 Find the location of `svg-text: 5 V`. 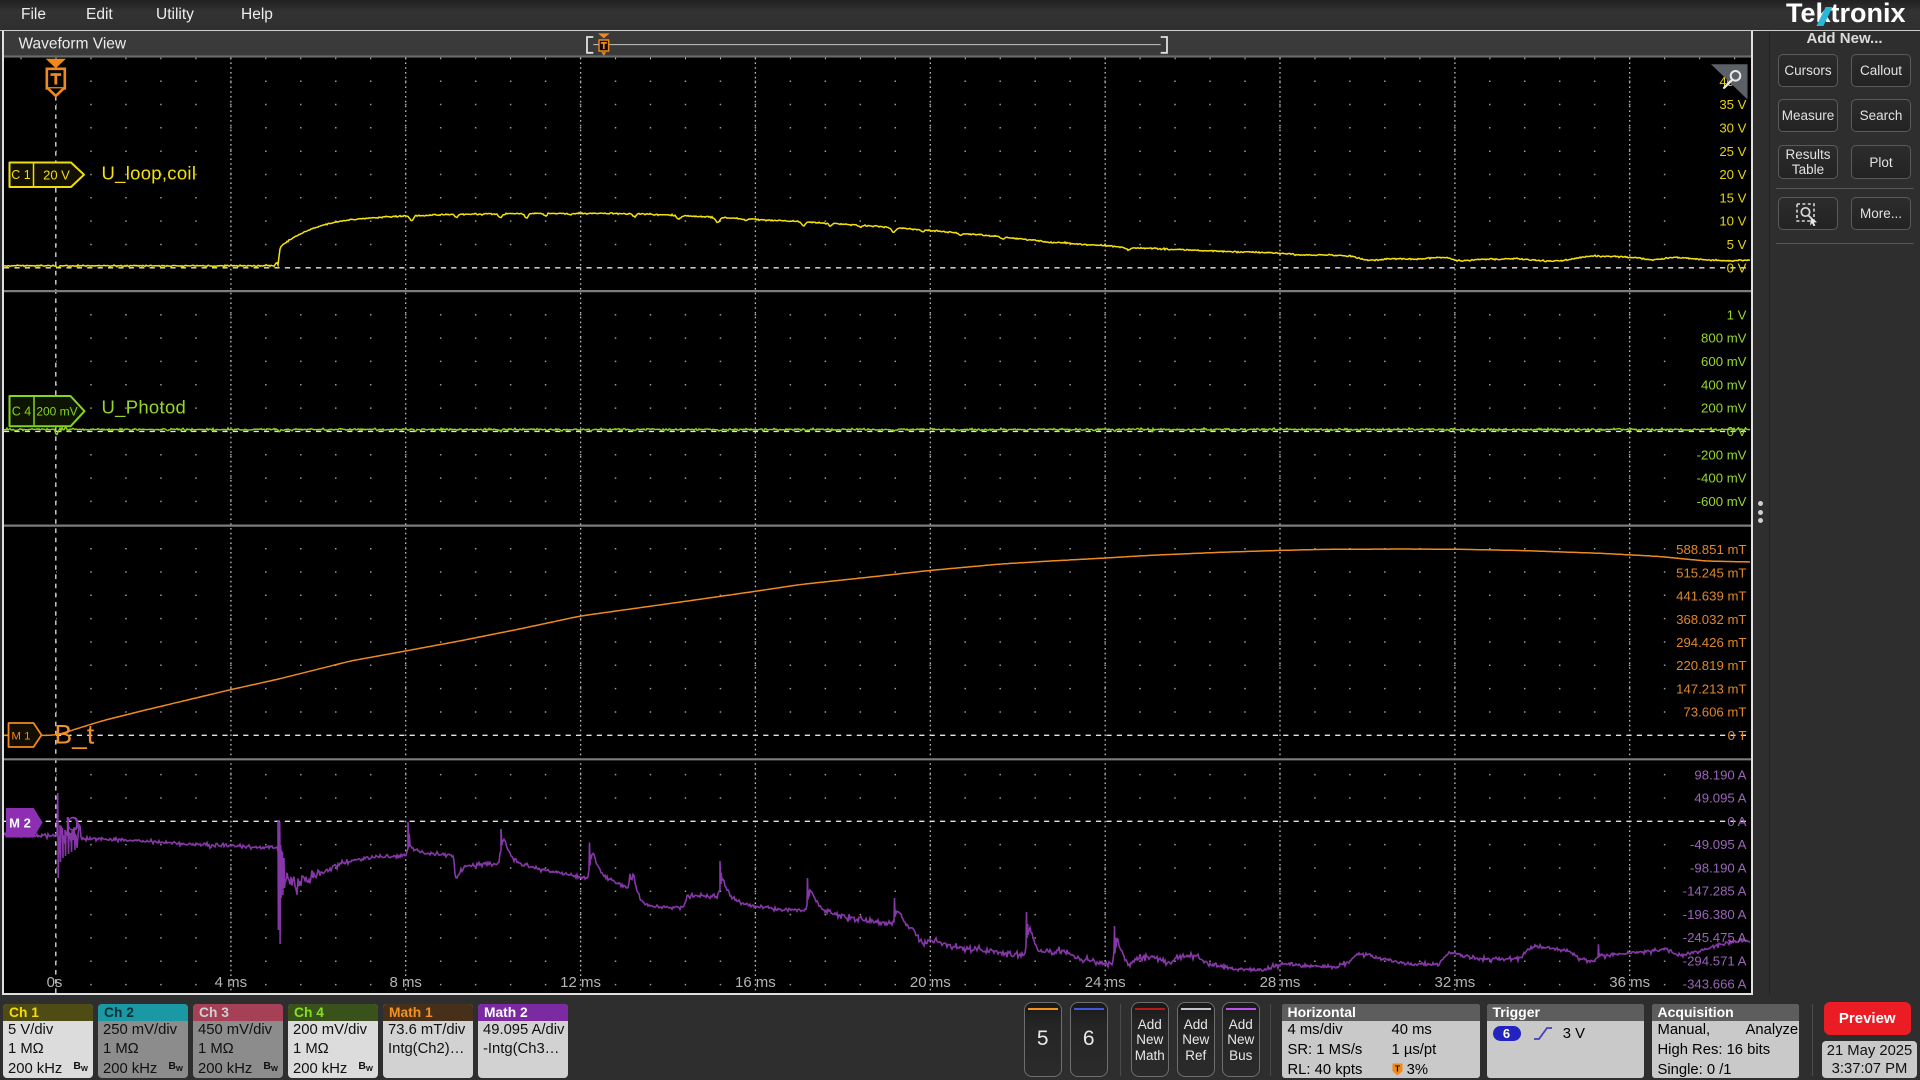

svg-text: 5 V is located at coordinates (1736, 244).